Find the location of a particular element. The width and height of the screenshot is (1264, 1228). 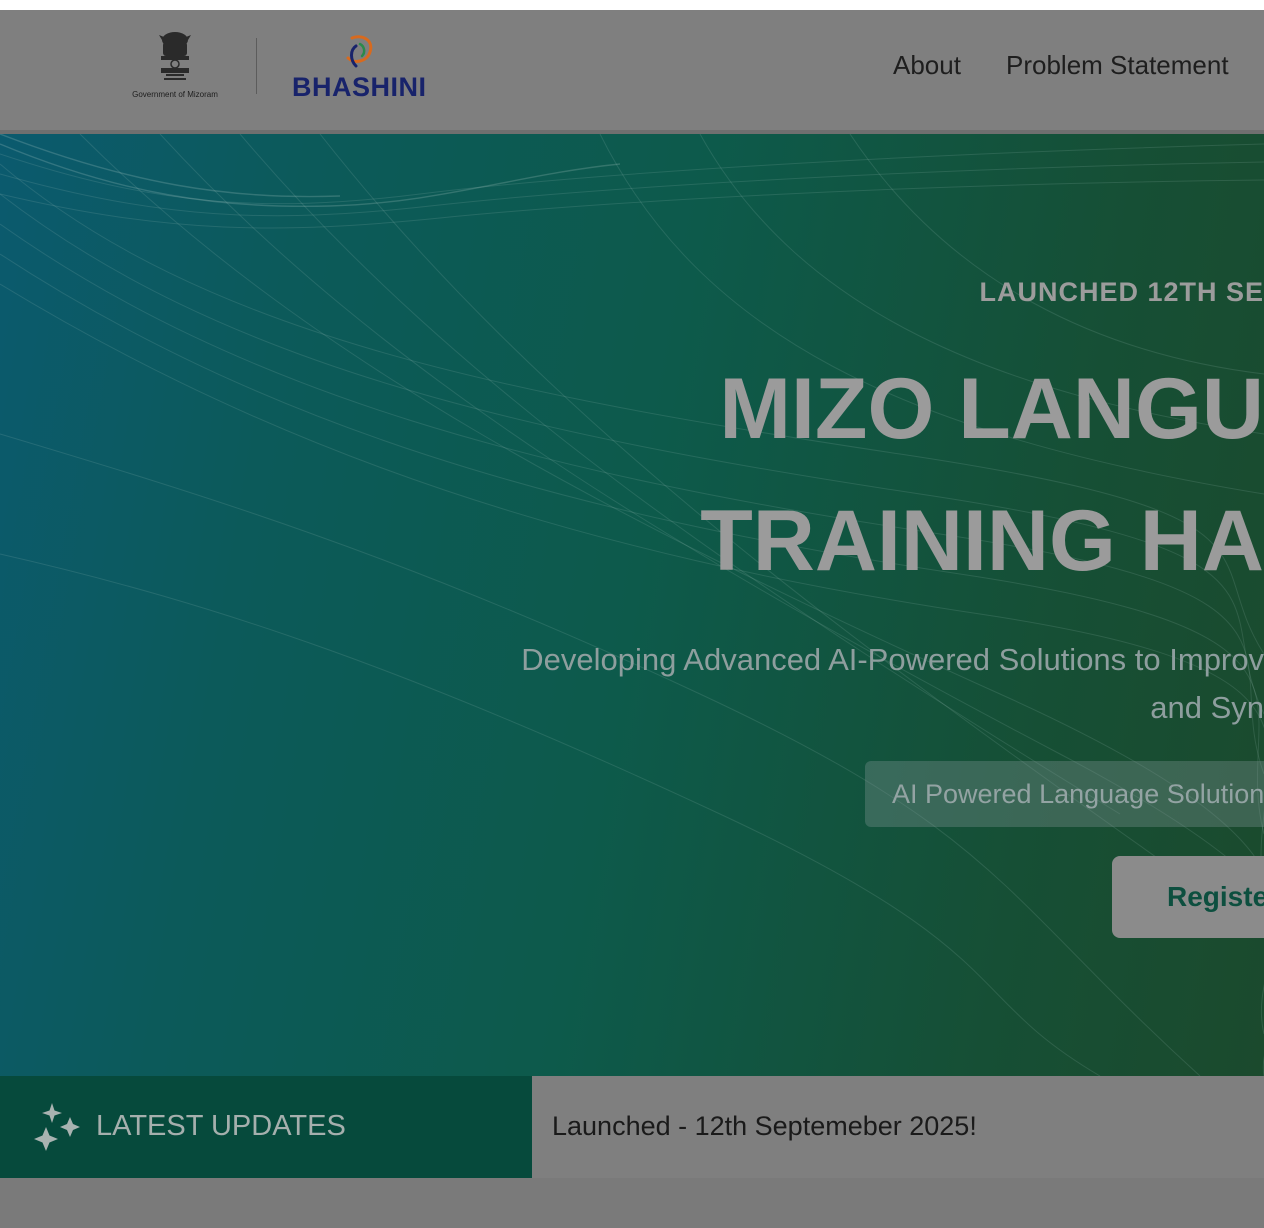

launch-eyebrow: LAUNCHED 12TH SE is located at coordinates (1121, 292).